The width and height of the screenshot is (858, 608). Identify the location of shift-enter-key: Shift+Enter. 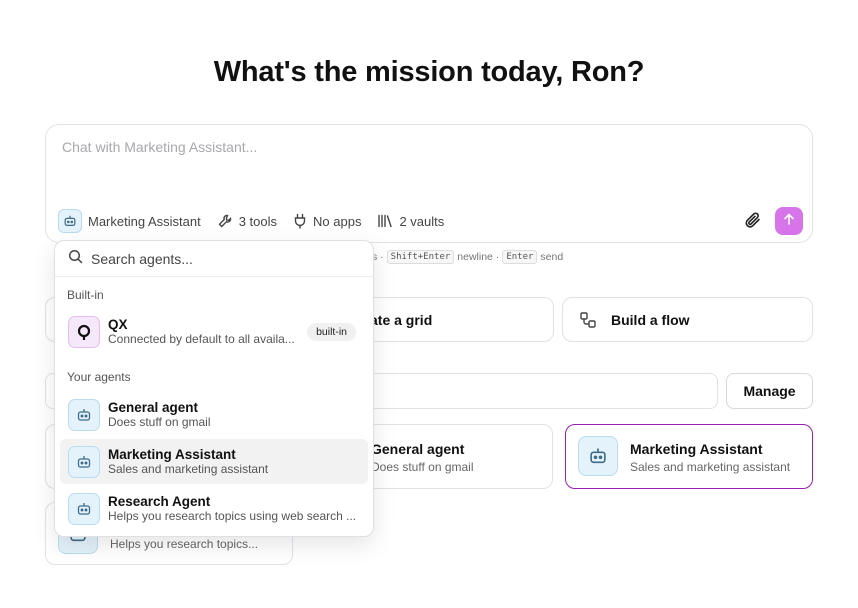
(420, 257).